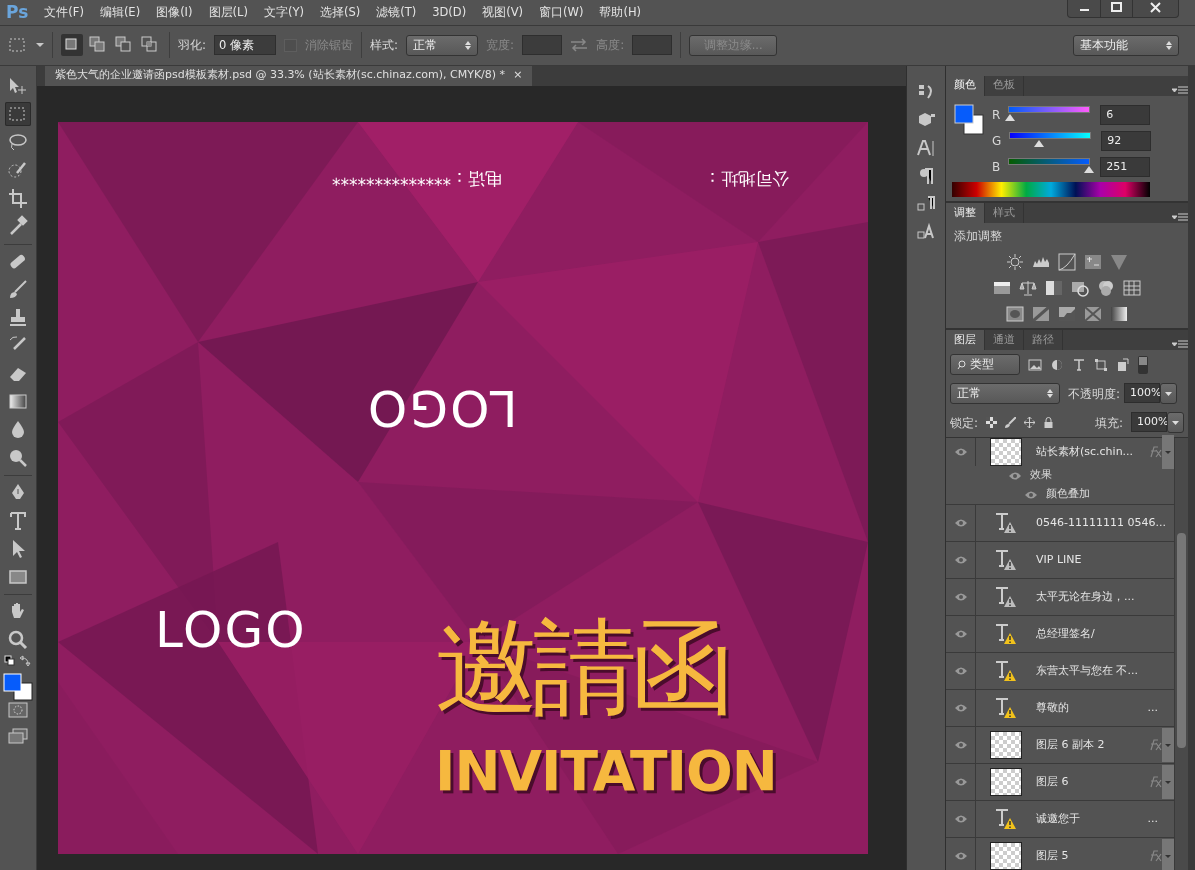 The height and width of the screenshot is (870, 1195). What do you see at coordinates (1181, 641) in the screenshot?
I see `scrollbar-thumb` at bounding box center [1181, 641].